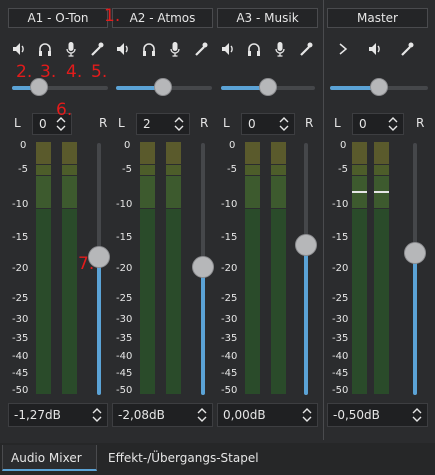 The height and width of the screenshot is (475, 435). I want to click on channel-name: Master, so click(377, 18).